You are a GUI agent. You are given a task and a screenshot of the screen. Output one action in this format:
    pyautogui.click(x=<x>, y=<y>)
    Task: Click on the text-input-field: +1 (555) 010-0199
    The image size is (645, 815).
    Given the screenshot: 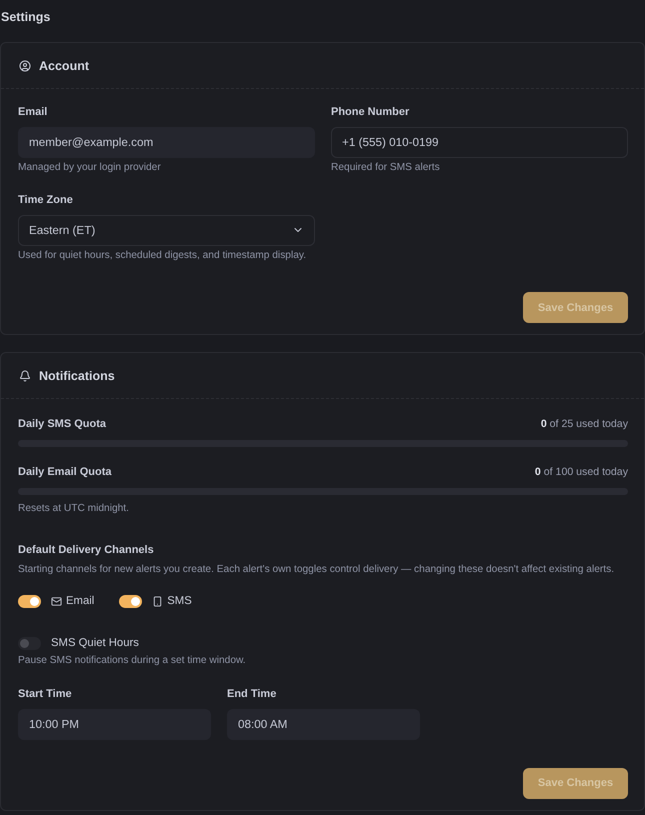 What is the action you would take?
    pyautogui.click(x=479, y=142)
    